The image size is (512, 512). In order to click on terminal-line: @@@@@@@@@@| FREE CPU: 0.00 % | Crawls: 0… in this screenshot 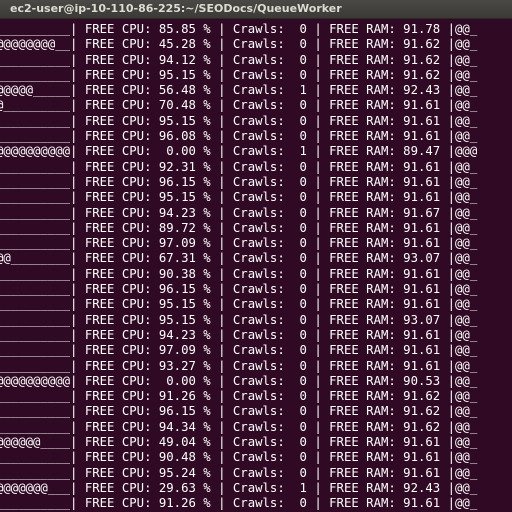, I will do `click(239, 380)`.